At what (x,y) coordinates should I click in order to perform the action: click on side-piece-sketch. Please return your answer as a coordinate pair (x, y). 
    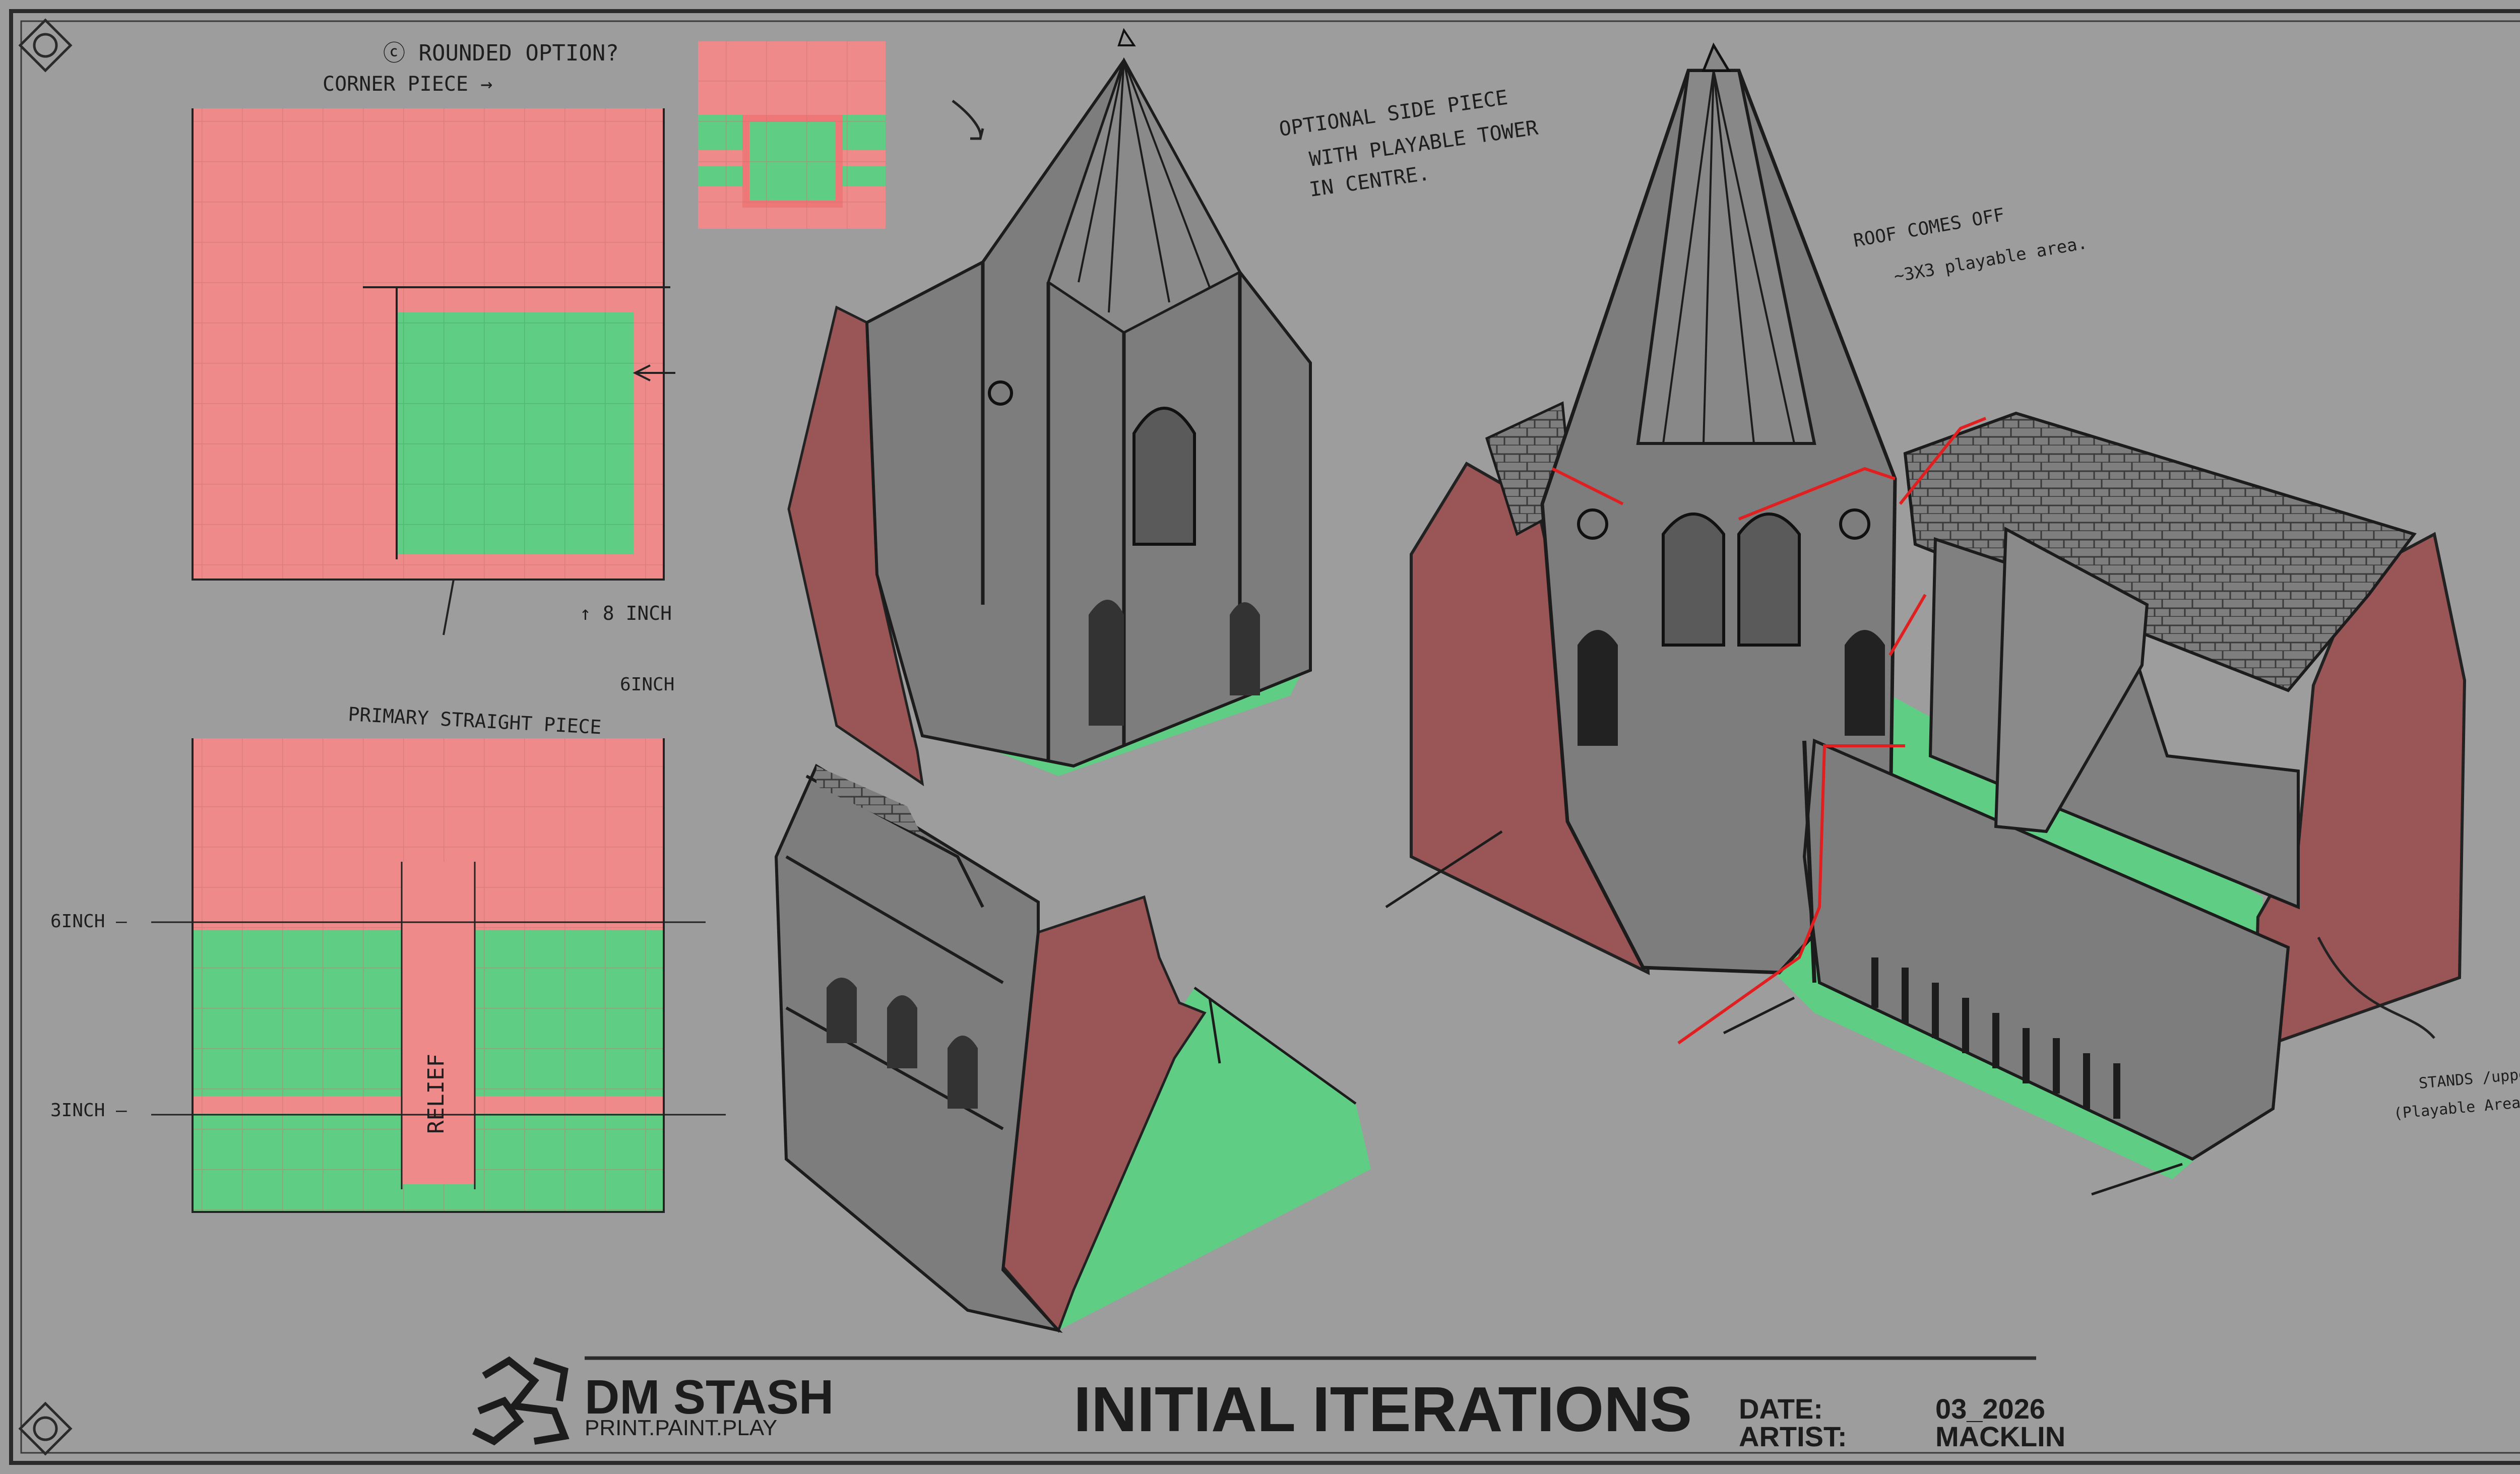
    Looking at the image, I should click on (1072, 1048).